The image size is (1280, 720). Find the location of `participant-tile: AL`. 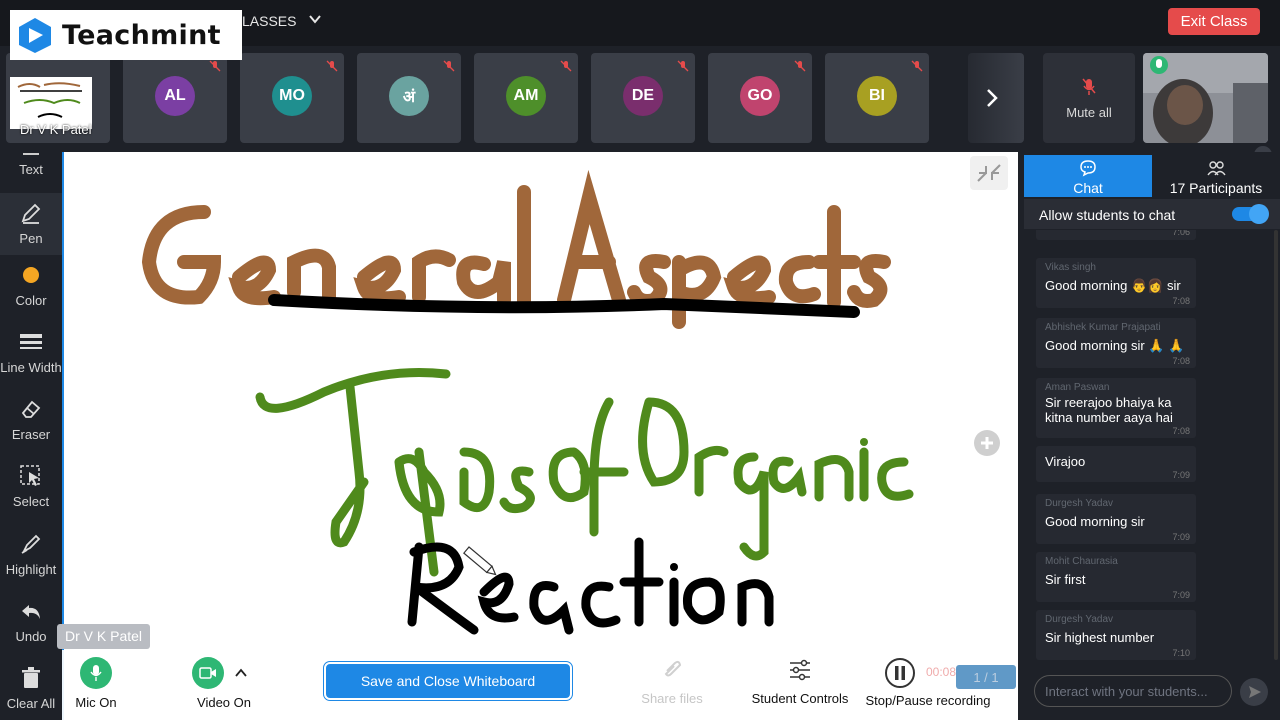

participant-tile: AL is located at coordinates (175, 98).